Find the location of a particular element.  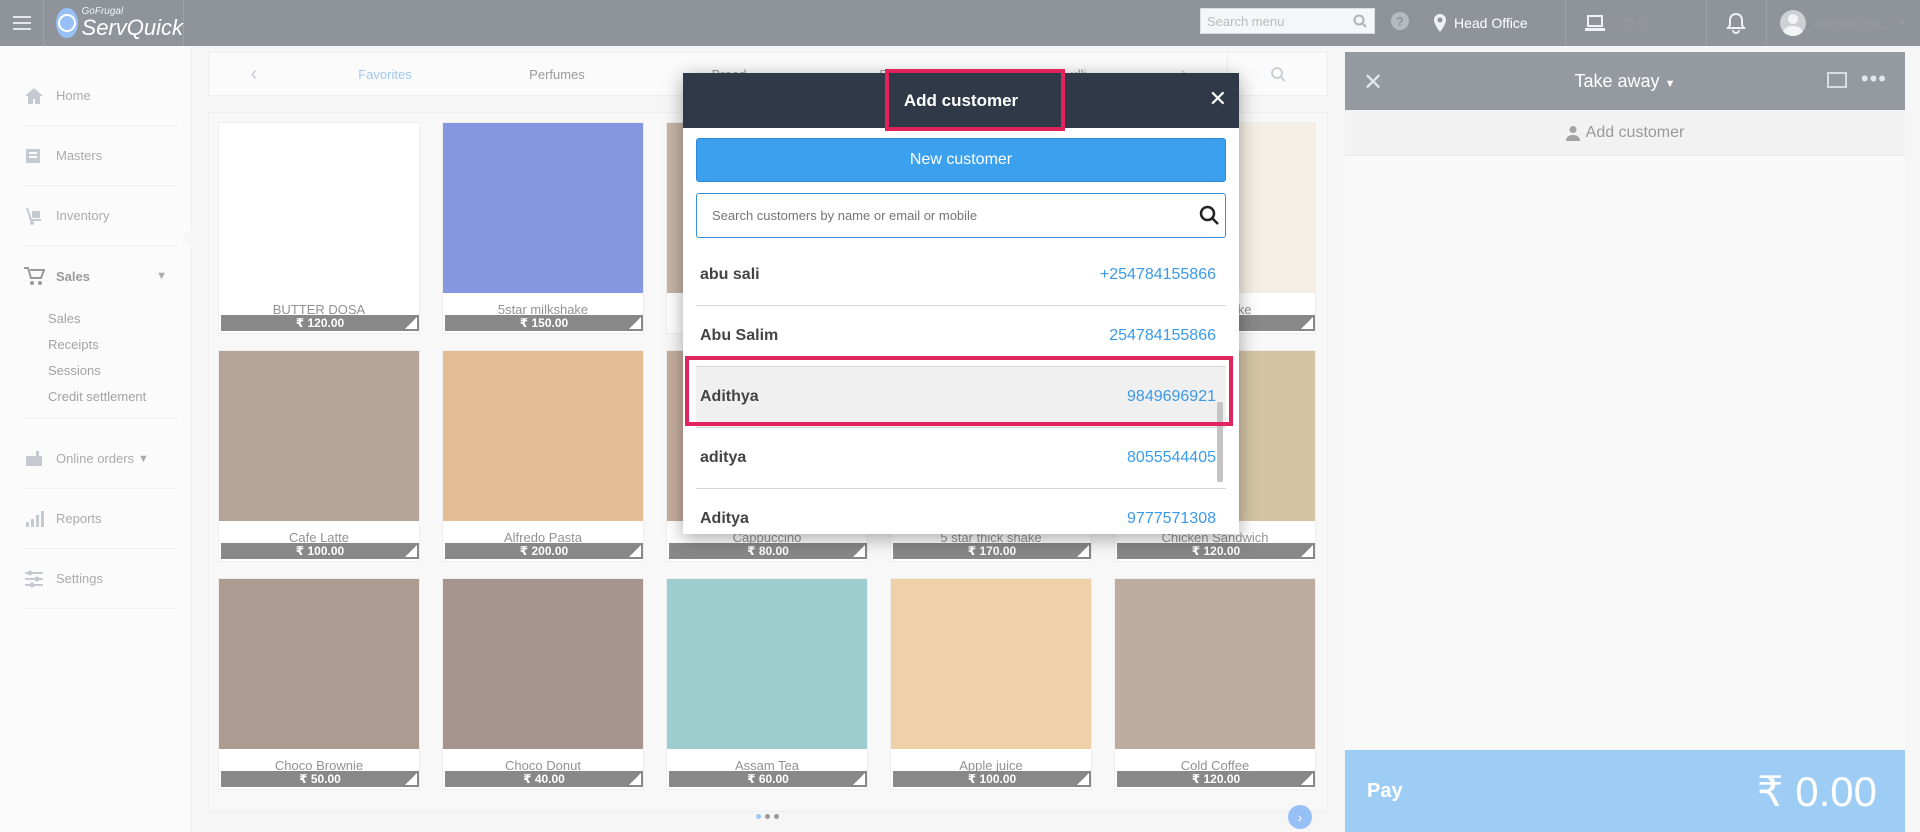

customer-phone: 9777571308 is located at coordinates (1171, 518).